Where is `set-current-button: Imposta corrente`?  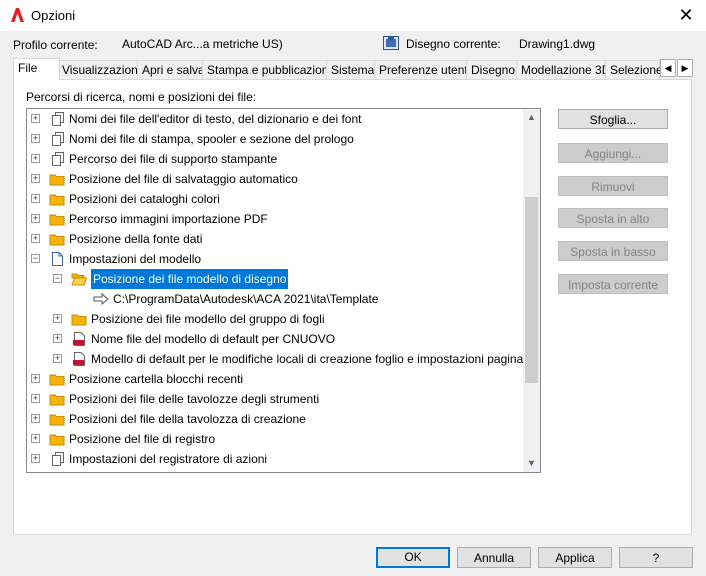
set-current-button: Imposta corrente is located at coordinates (613, 284).